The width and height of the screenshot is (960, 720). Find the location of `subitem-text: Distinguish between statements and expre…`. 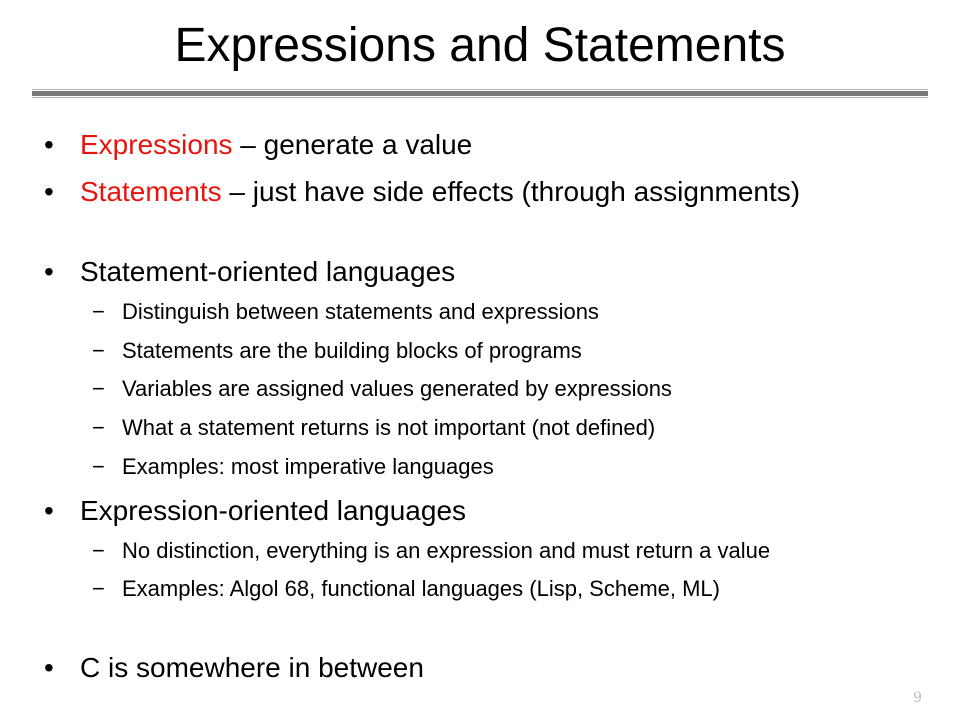

subitem-text: Distinguish between statements and expre… is located at coordinates (360, 311).